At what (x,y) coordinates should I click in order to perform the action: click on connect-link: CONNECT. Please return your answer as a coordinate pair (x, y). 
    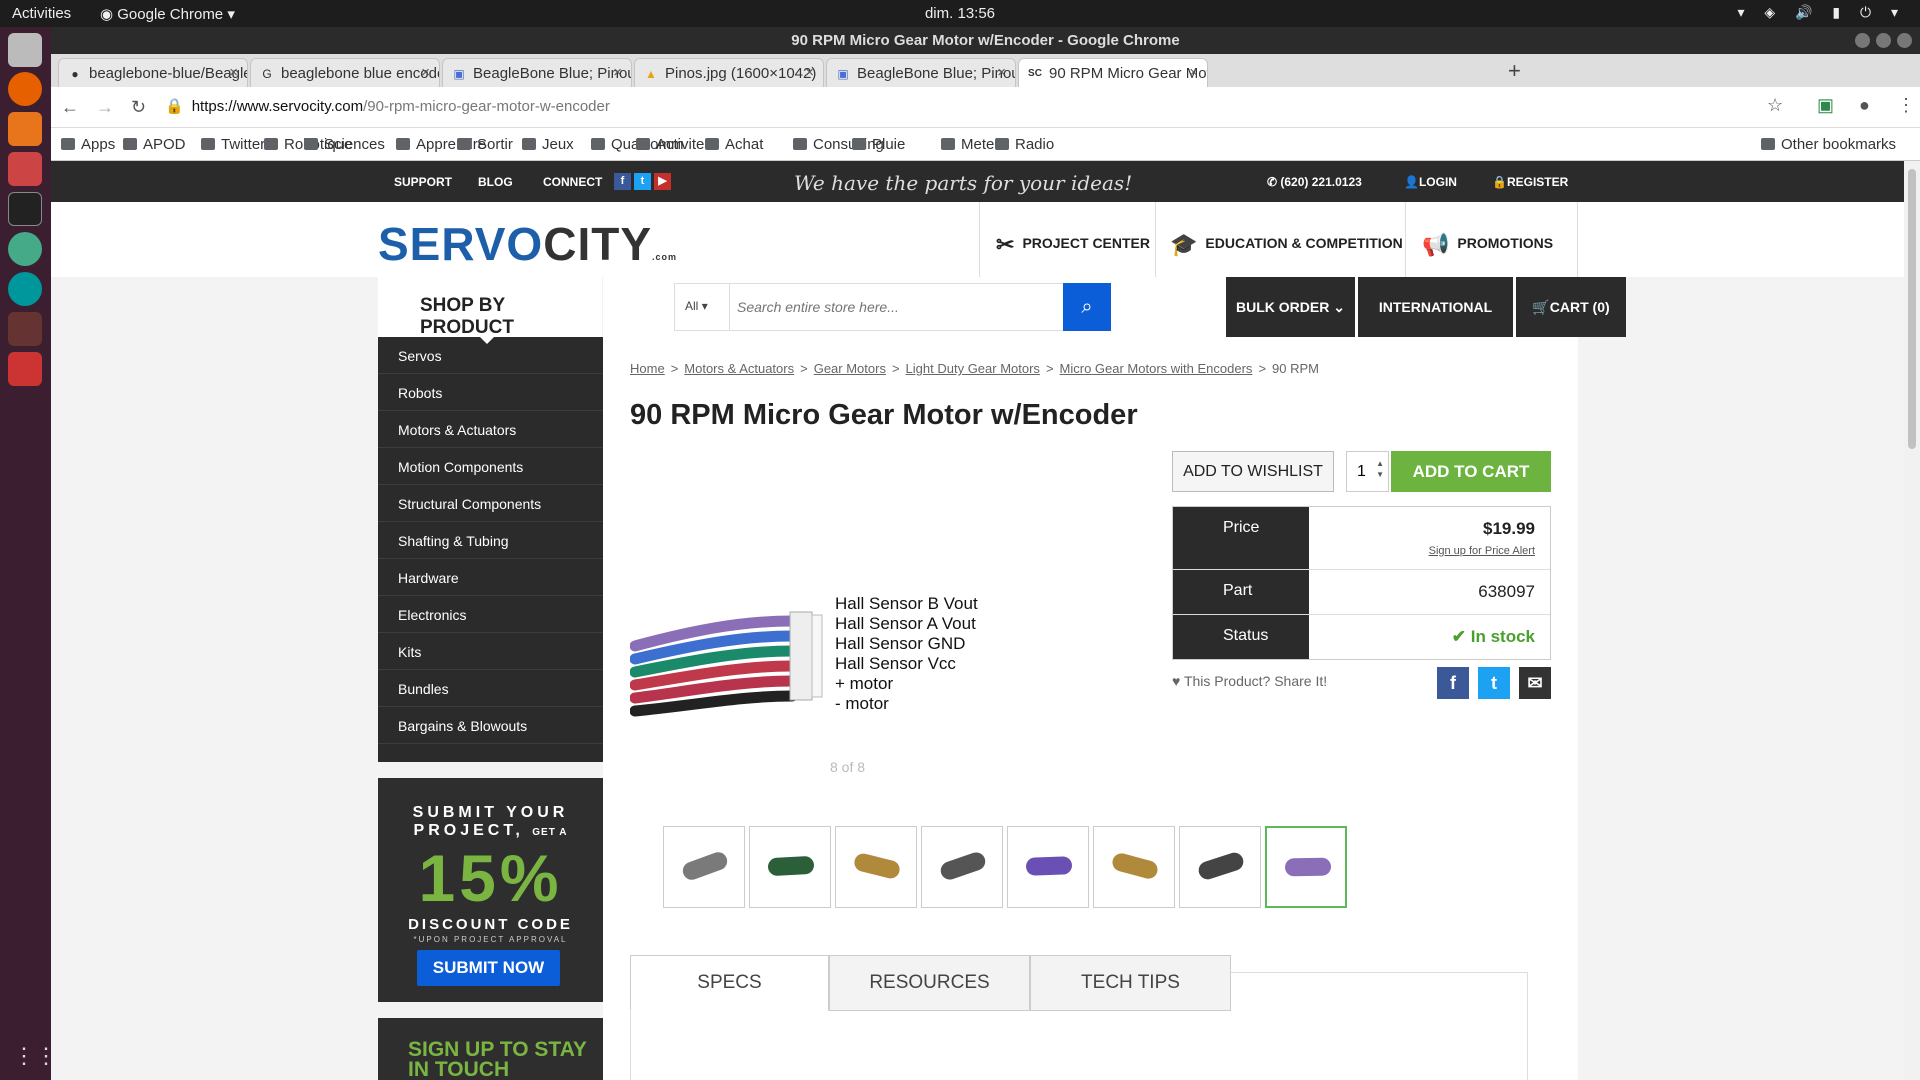
    Looking at the image, I should click on (572, 182).